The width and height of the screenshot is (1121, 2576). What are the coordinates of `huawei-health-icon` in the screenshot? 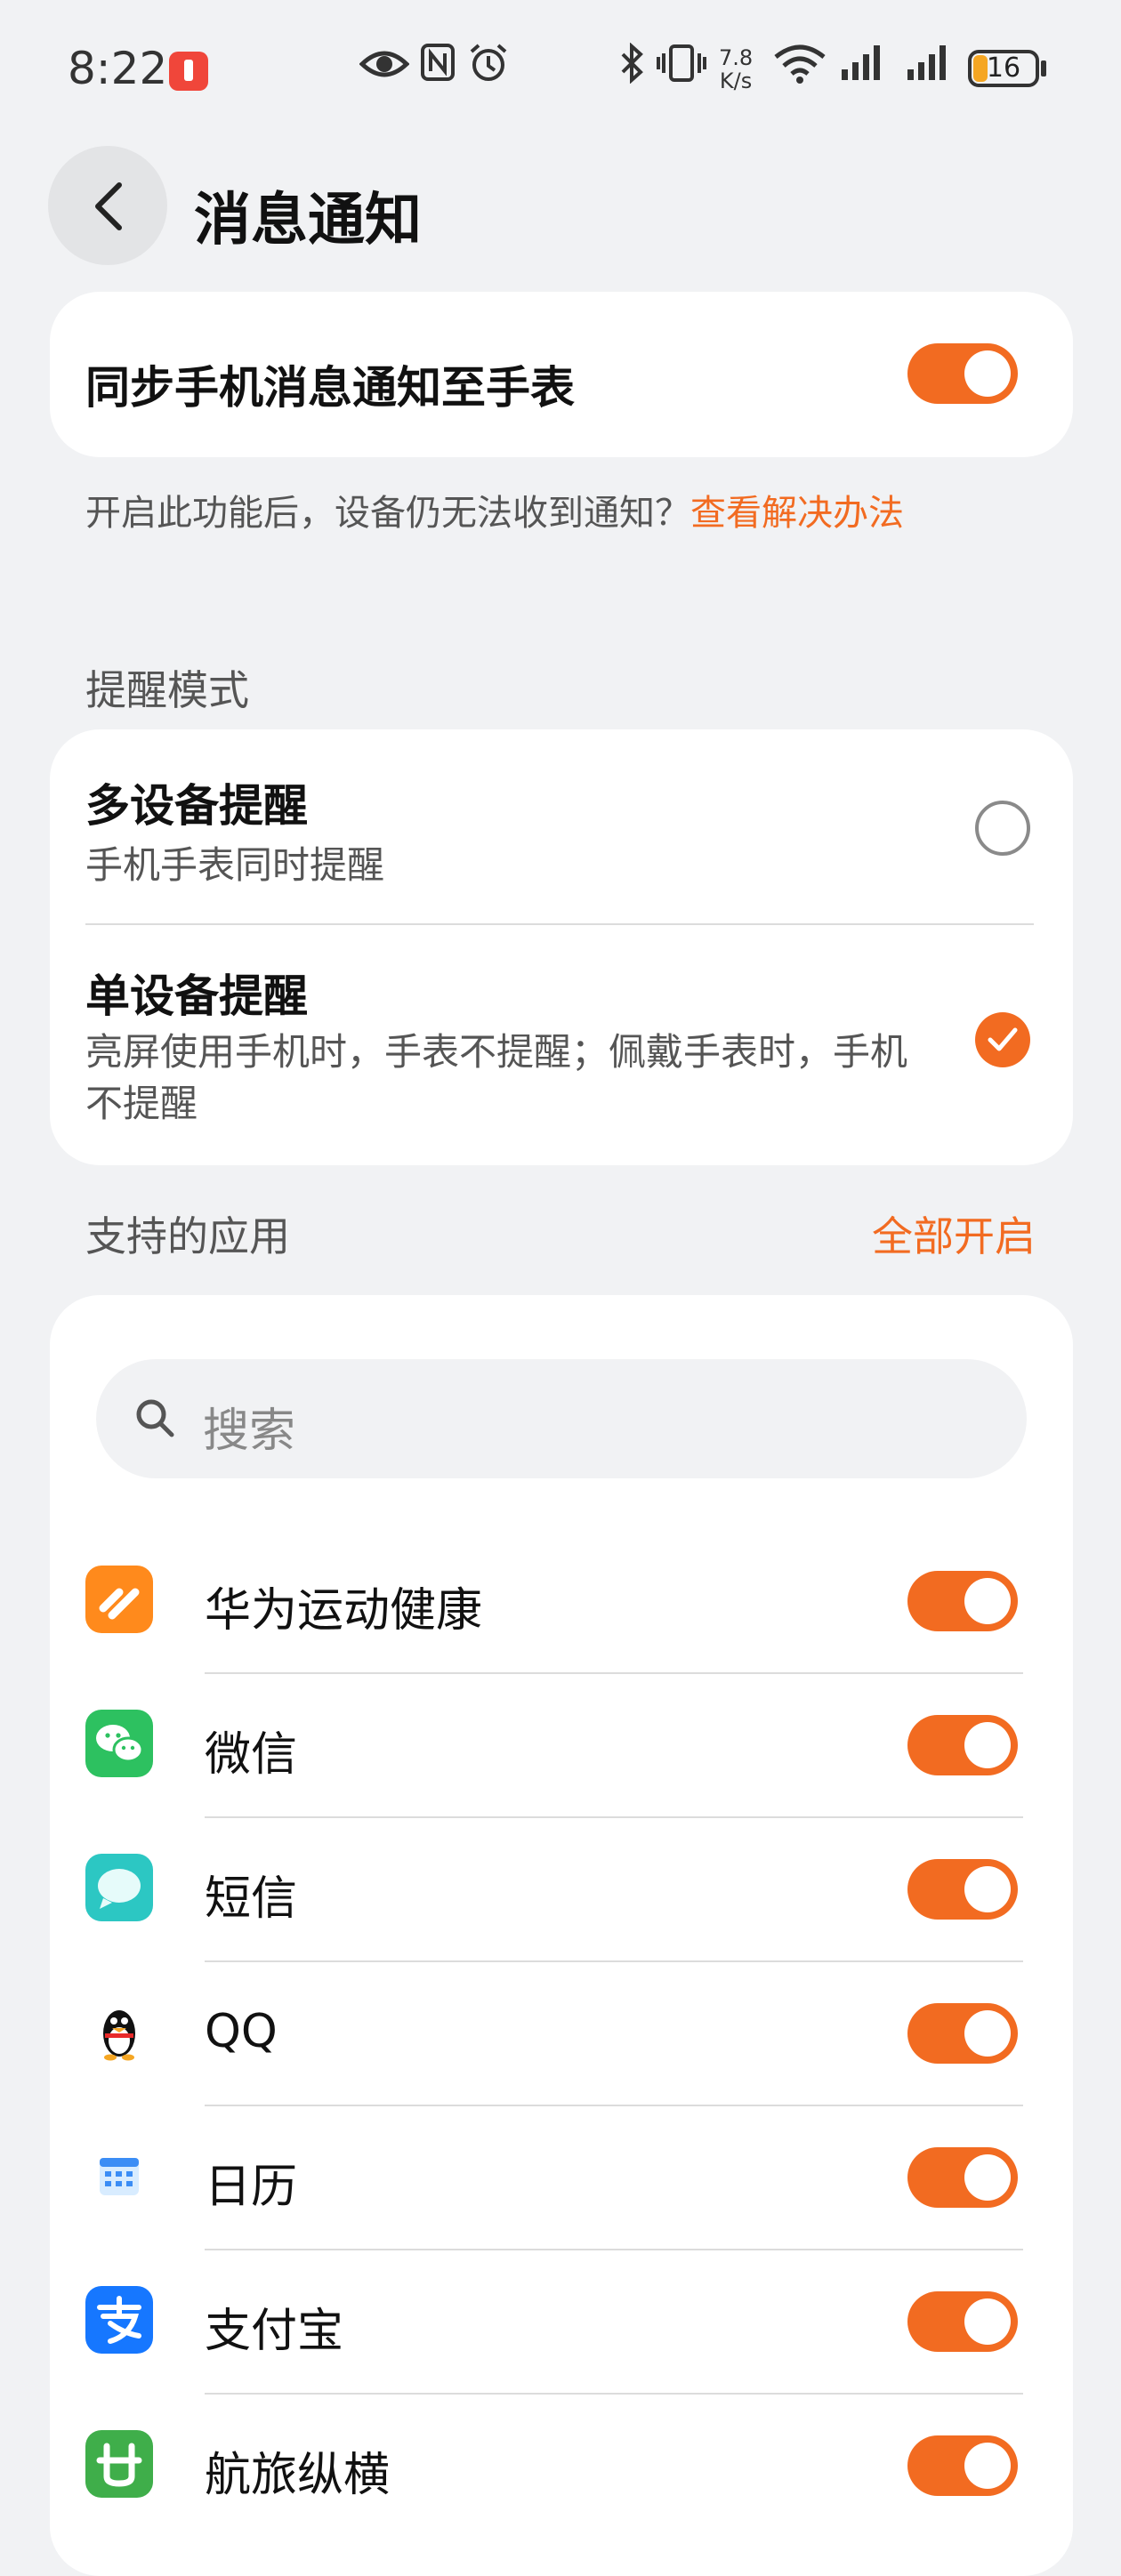 It's located at (119, 1599).